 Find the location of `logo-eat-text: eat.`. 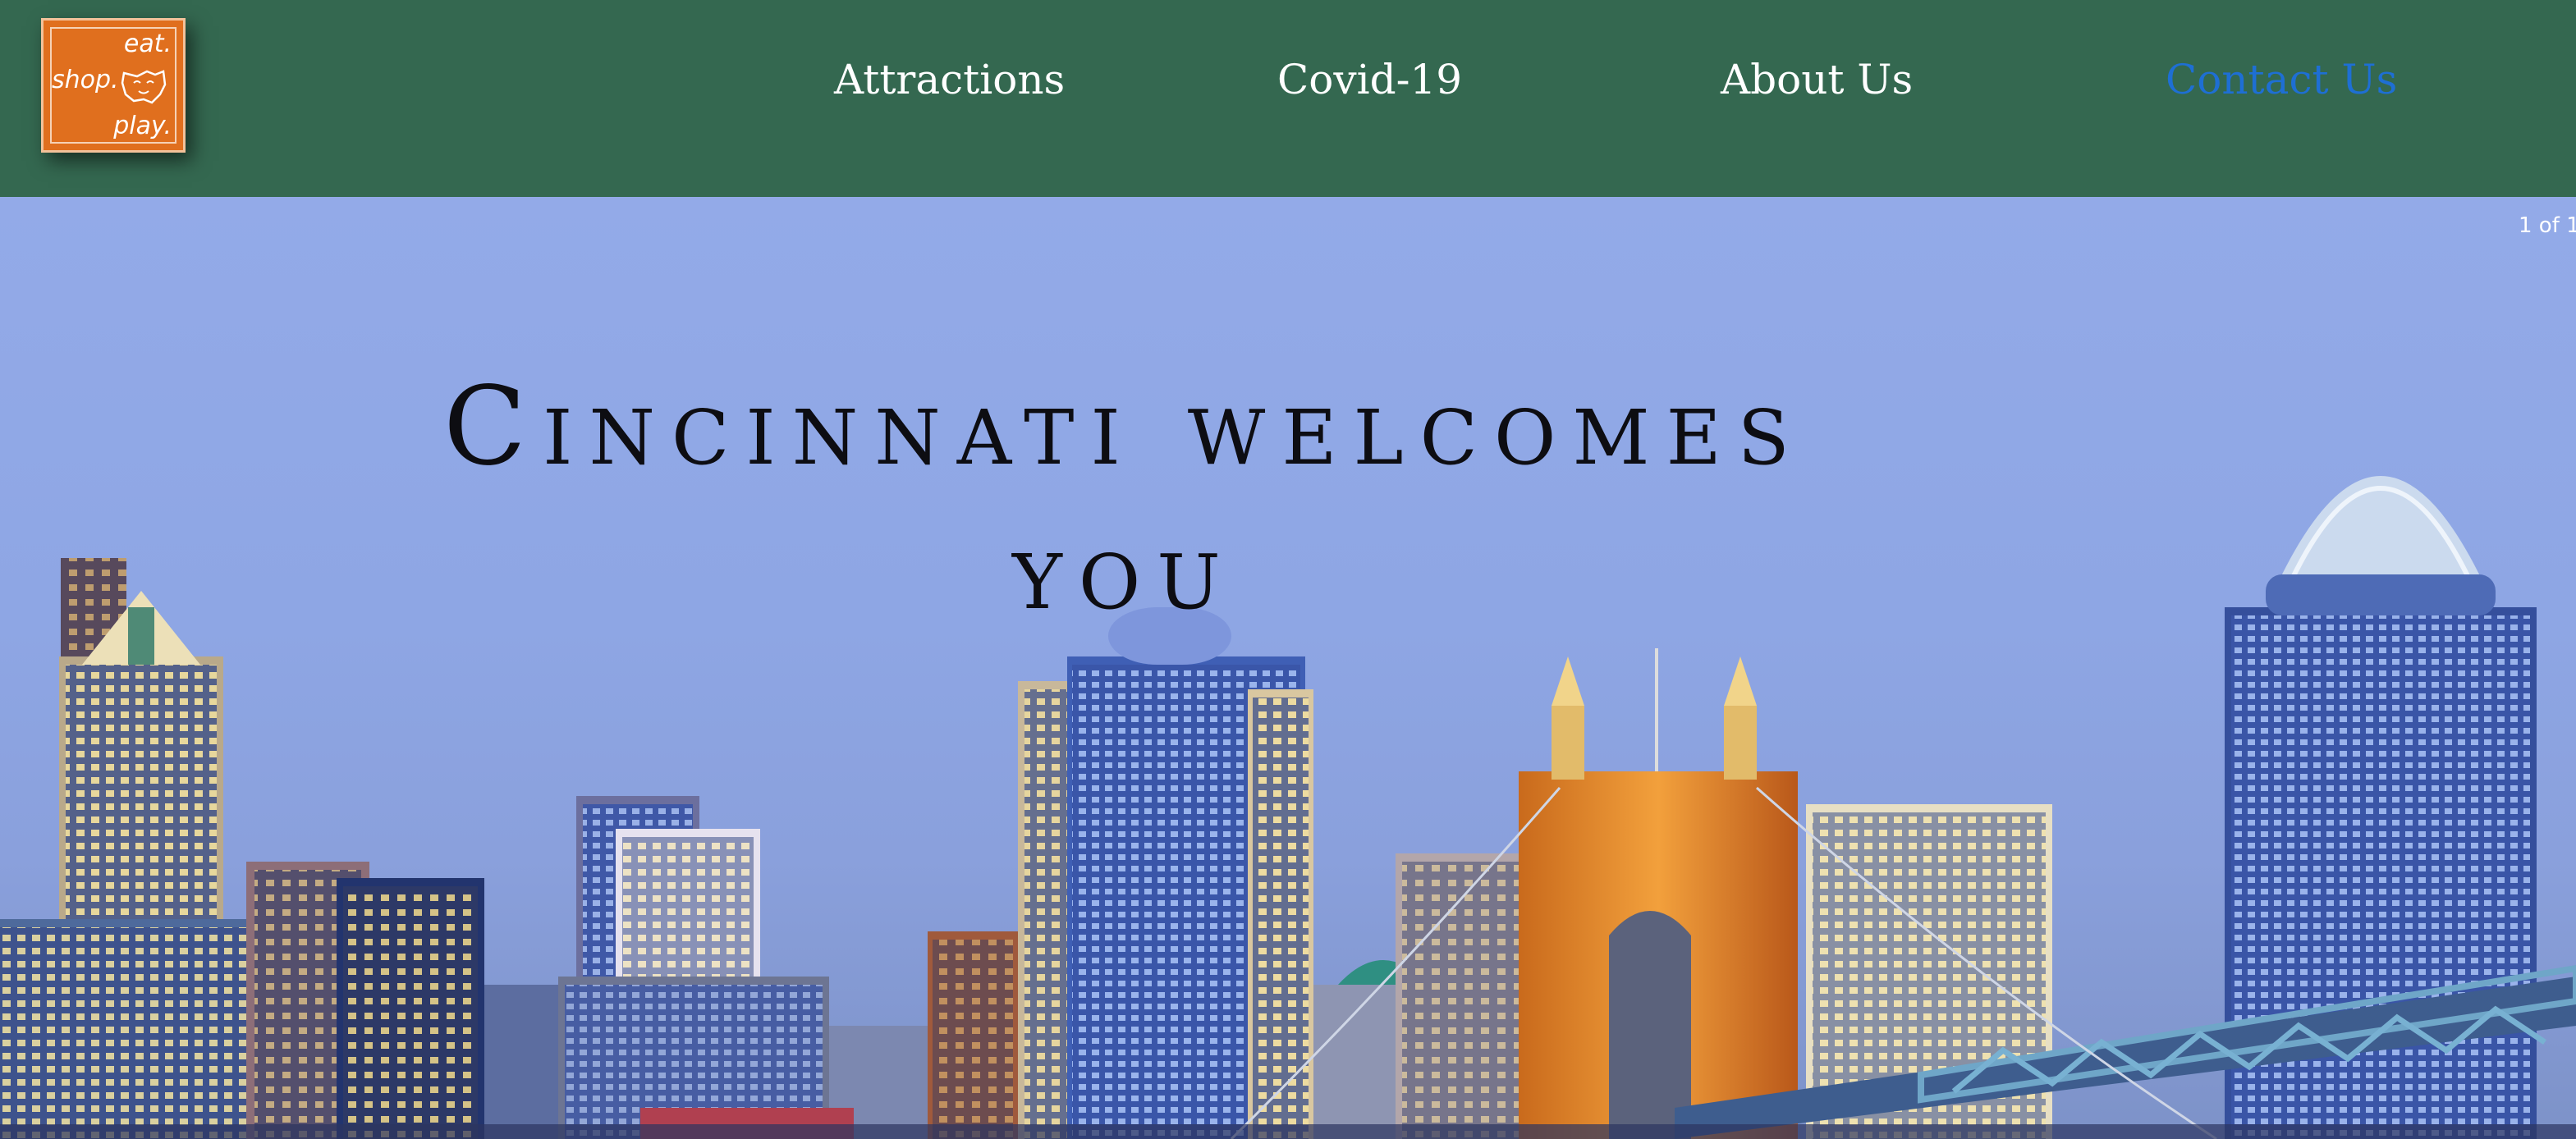

logo-eat-text: eat. is located at coordinates (148, 44).